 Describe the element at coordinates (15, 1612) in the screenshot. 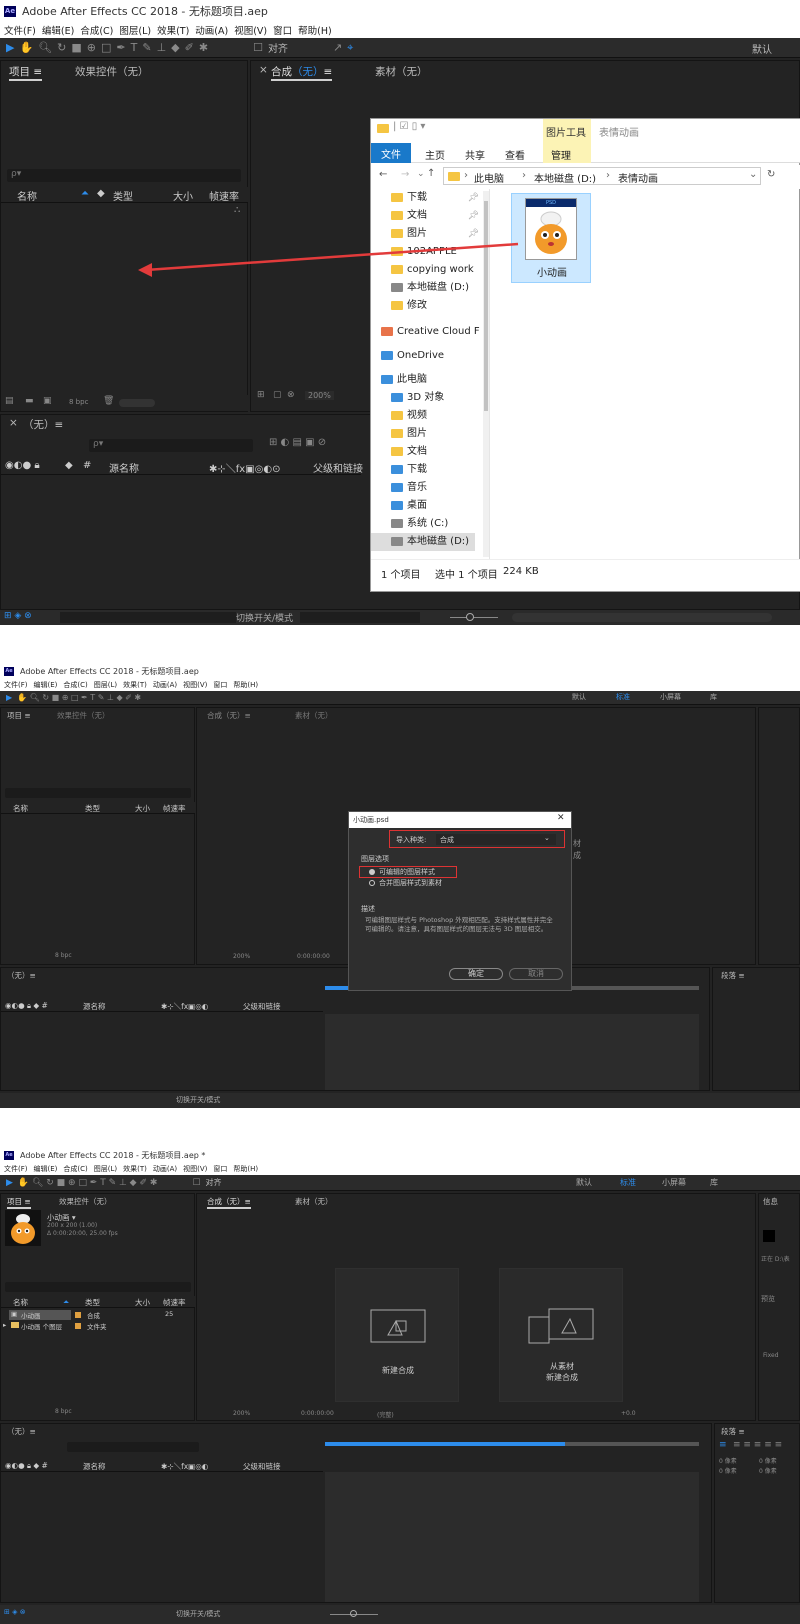

I see `bottom-icons: ⊞ ◈ ⊗` at that location.